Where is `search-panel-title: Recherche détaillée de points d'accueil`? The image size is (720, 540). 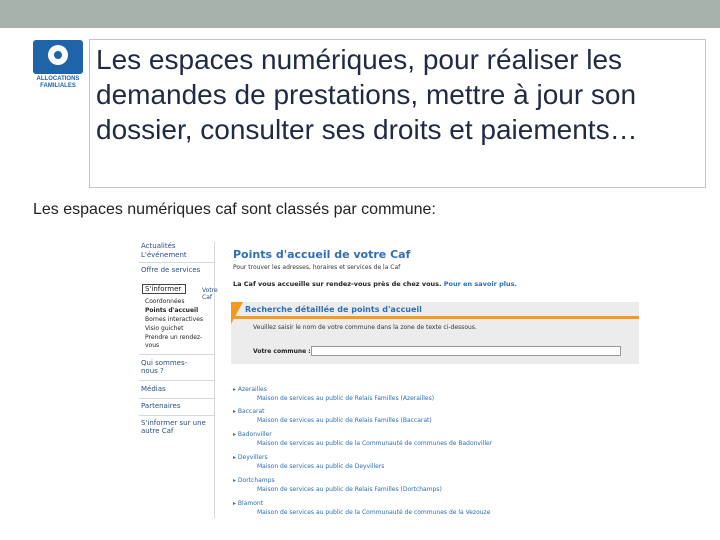
search-panel-title: Recherche détaillée de points d'accueil is located at coordinates (333, 309).